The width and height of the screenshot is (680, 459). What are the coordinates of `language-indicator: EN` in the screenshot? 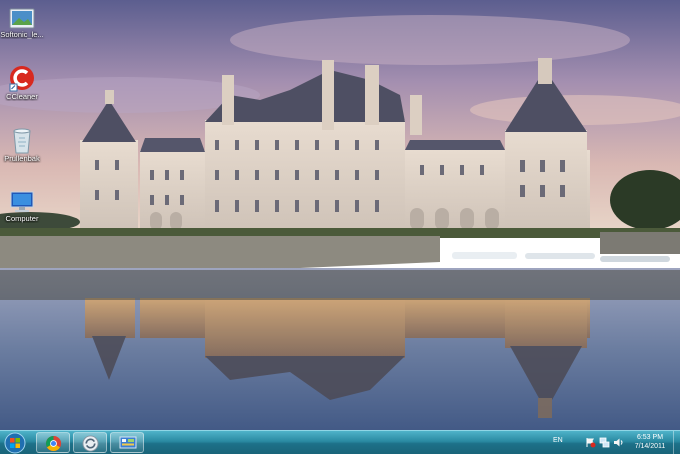 It's located at (558, 440).